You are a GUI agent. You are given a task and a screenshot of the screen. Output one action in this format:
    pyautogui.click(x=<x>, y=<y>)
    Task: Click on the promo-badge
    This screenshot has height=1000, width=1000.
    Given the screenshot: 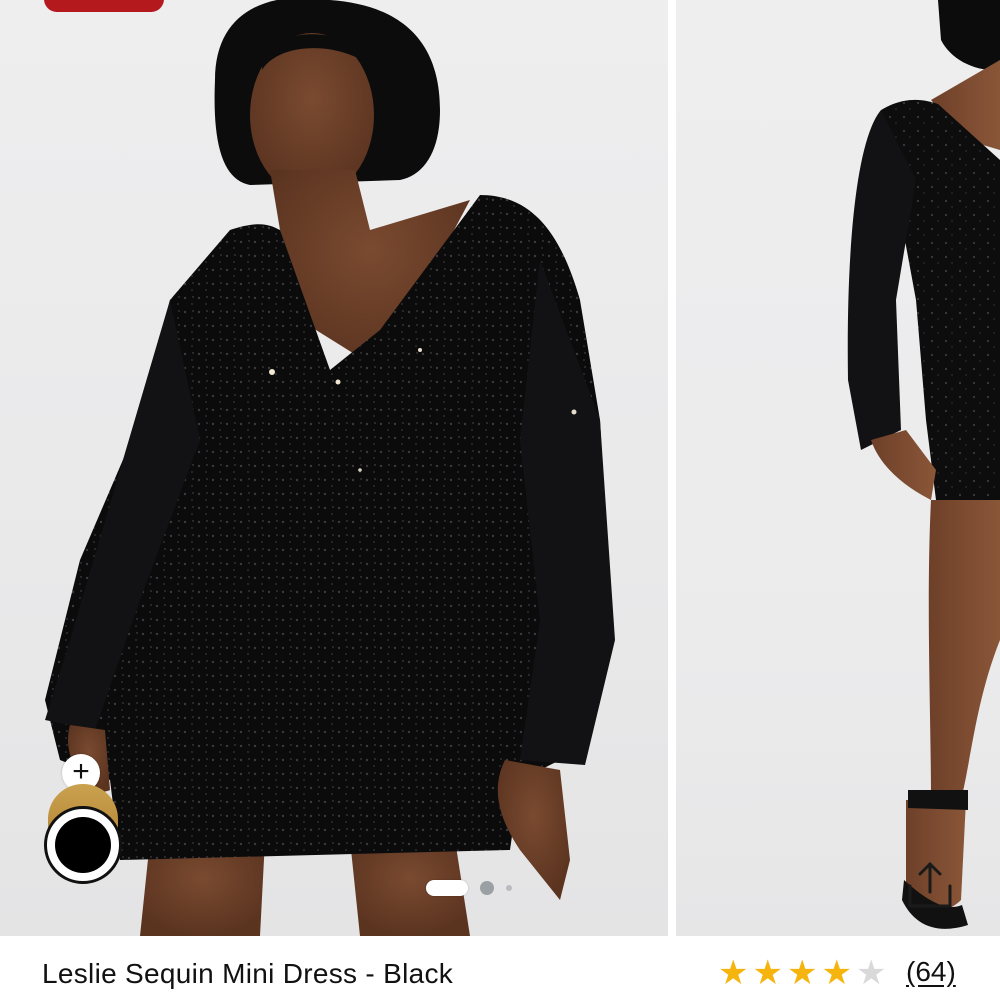 What is the action you would take?
    pyautogui.click(x=104, y=6)
    